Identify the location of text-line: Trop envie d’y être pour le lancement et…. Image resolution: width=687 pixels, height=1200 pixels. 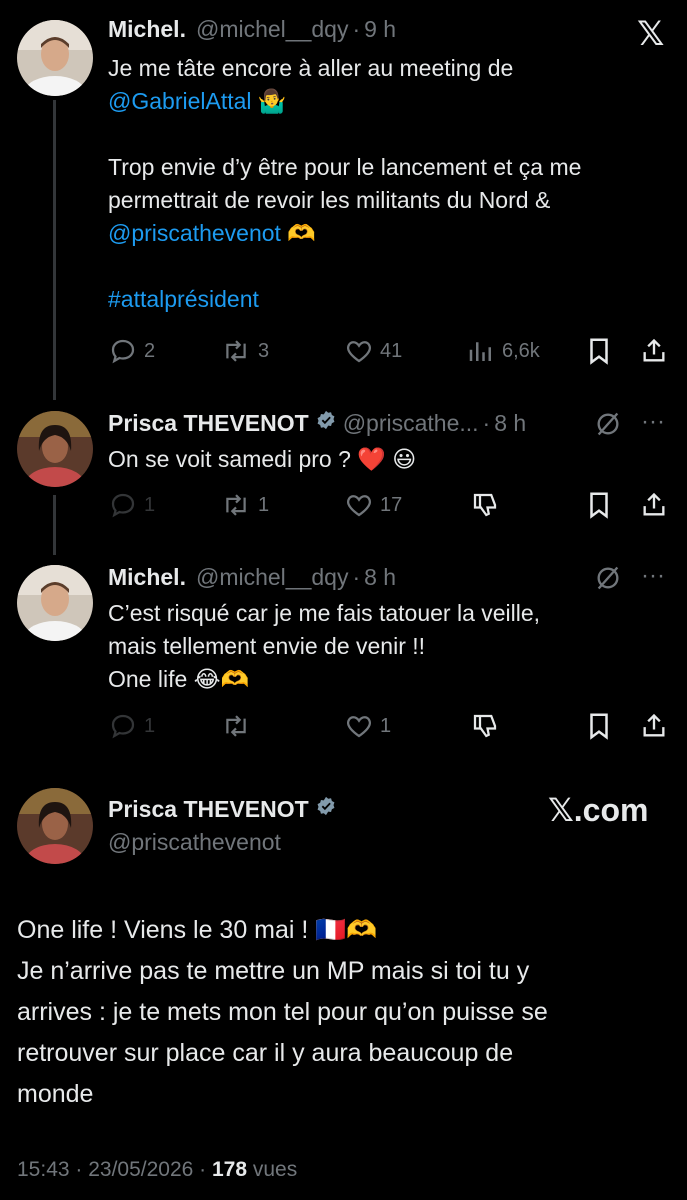
(345, 167).